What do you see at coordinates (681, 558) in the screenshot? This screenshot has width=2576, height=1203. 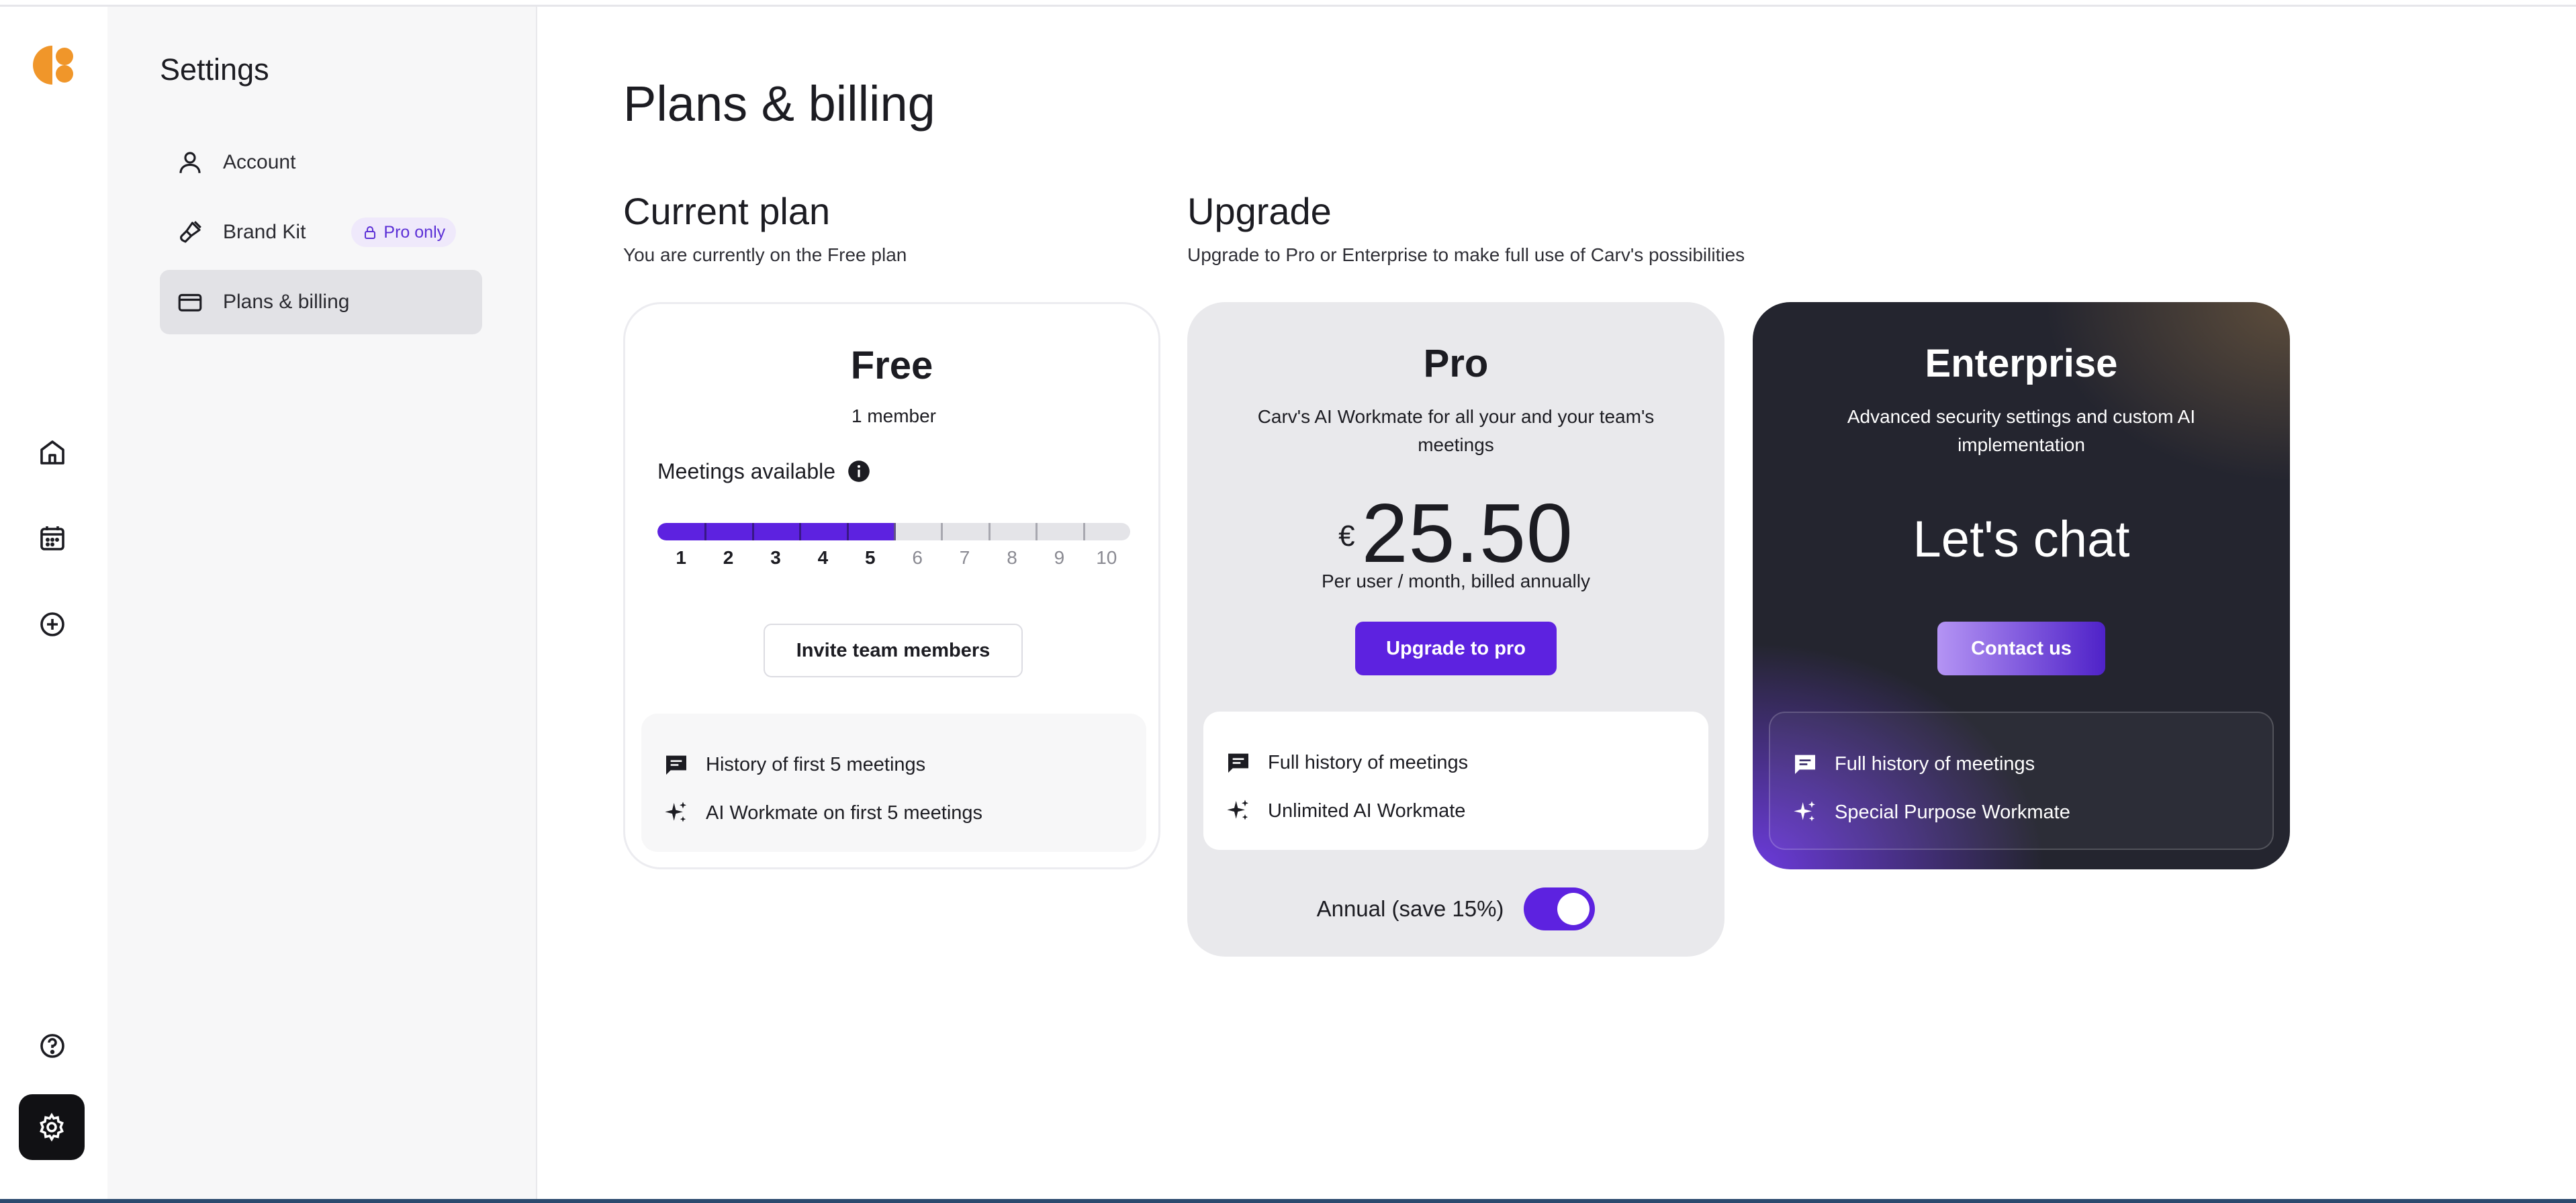 I see `meetings-scale-number: 1` at bounding box center [681, 558].